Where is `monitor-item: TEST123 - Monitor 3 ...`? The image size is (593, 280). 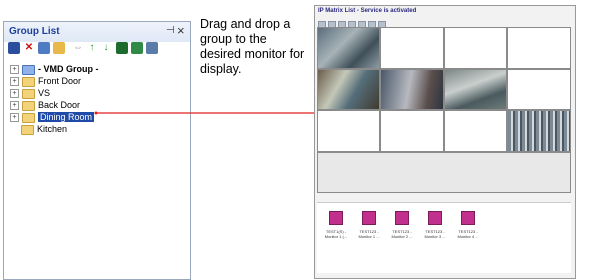
monitor-item: TEST123 - Monitor 3 ... is located at coordinates (435, 225).